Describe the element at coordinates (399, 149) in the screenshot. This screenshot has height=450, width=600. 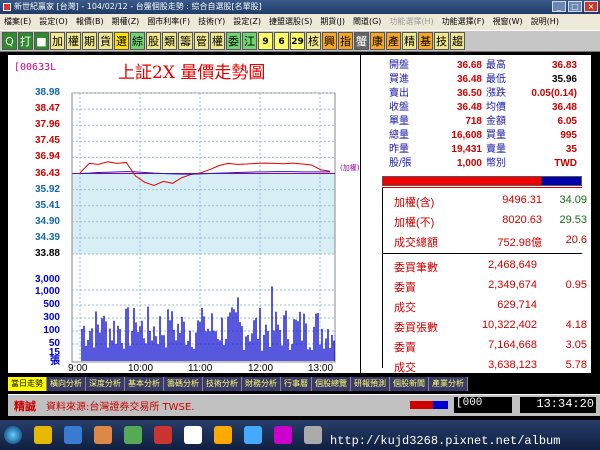
I see `quote-label: 昨量` at that location.